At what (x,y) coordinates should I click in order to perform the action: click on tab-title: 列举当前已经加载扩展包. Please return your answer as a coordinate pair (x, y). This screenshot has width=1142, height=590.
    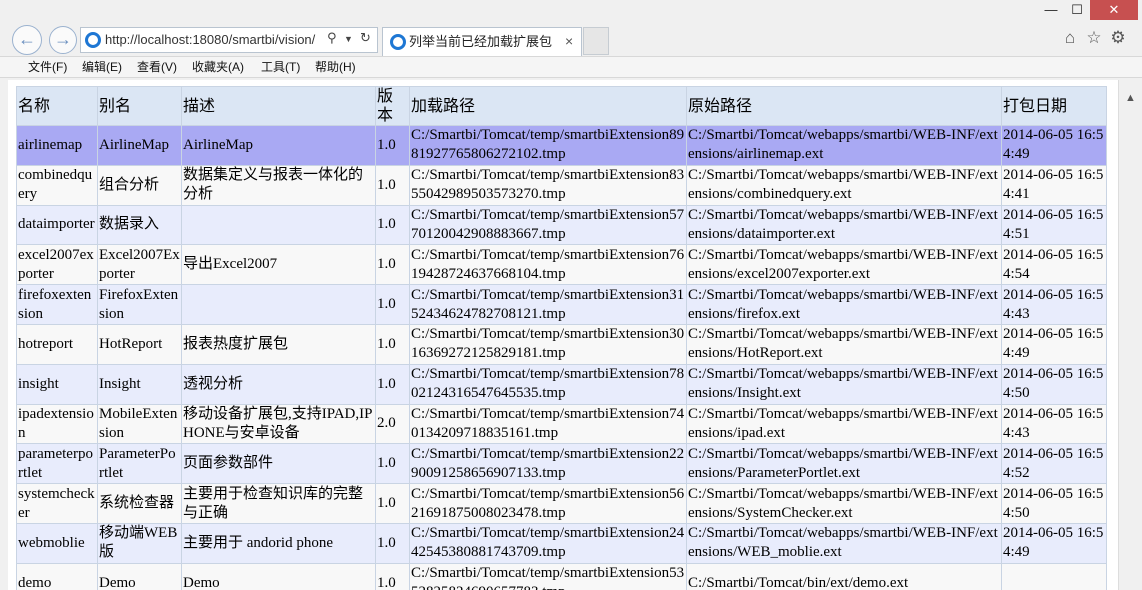
    Looking at the image, I should click on (481, 41).